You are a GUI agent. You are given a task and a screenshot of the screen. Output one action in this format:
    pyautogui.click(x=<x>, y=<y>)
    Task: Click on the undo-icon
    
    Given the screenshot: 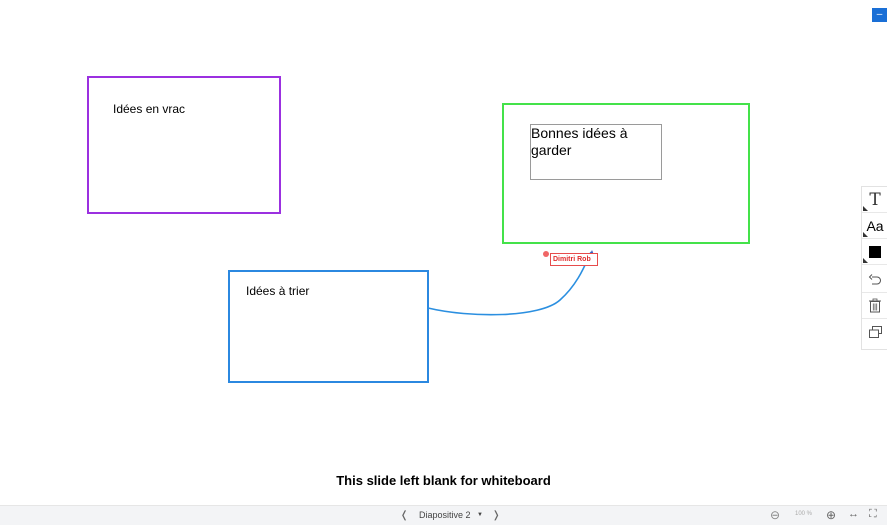 What is the action you would take?
    pyautogui.click(x=874, y=278)
    